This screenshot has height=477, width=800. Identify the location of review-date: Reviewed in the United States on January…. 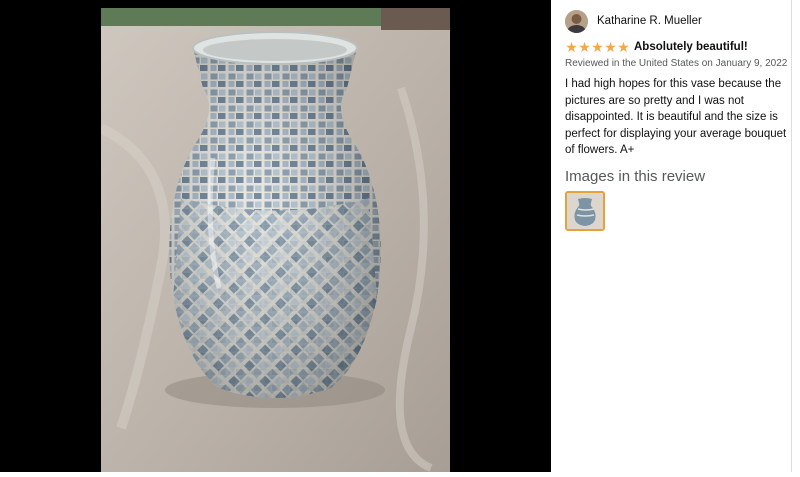
(676, 63).